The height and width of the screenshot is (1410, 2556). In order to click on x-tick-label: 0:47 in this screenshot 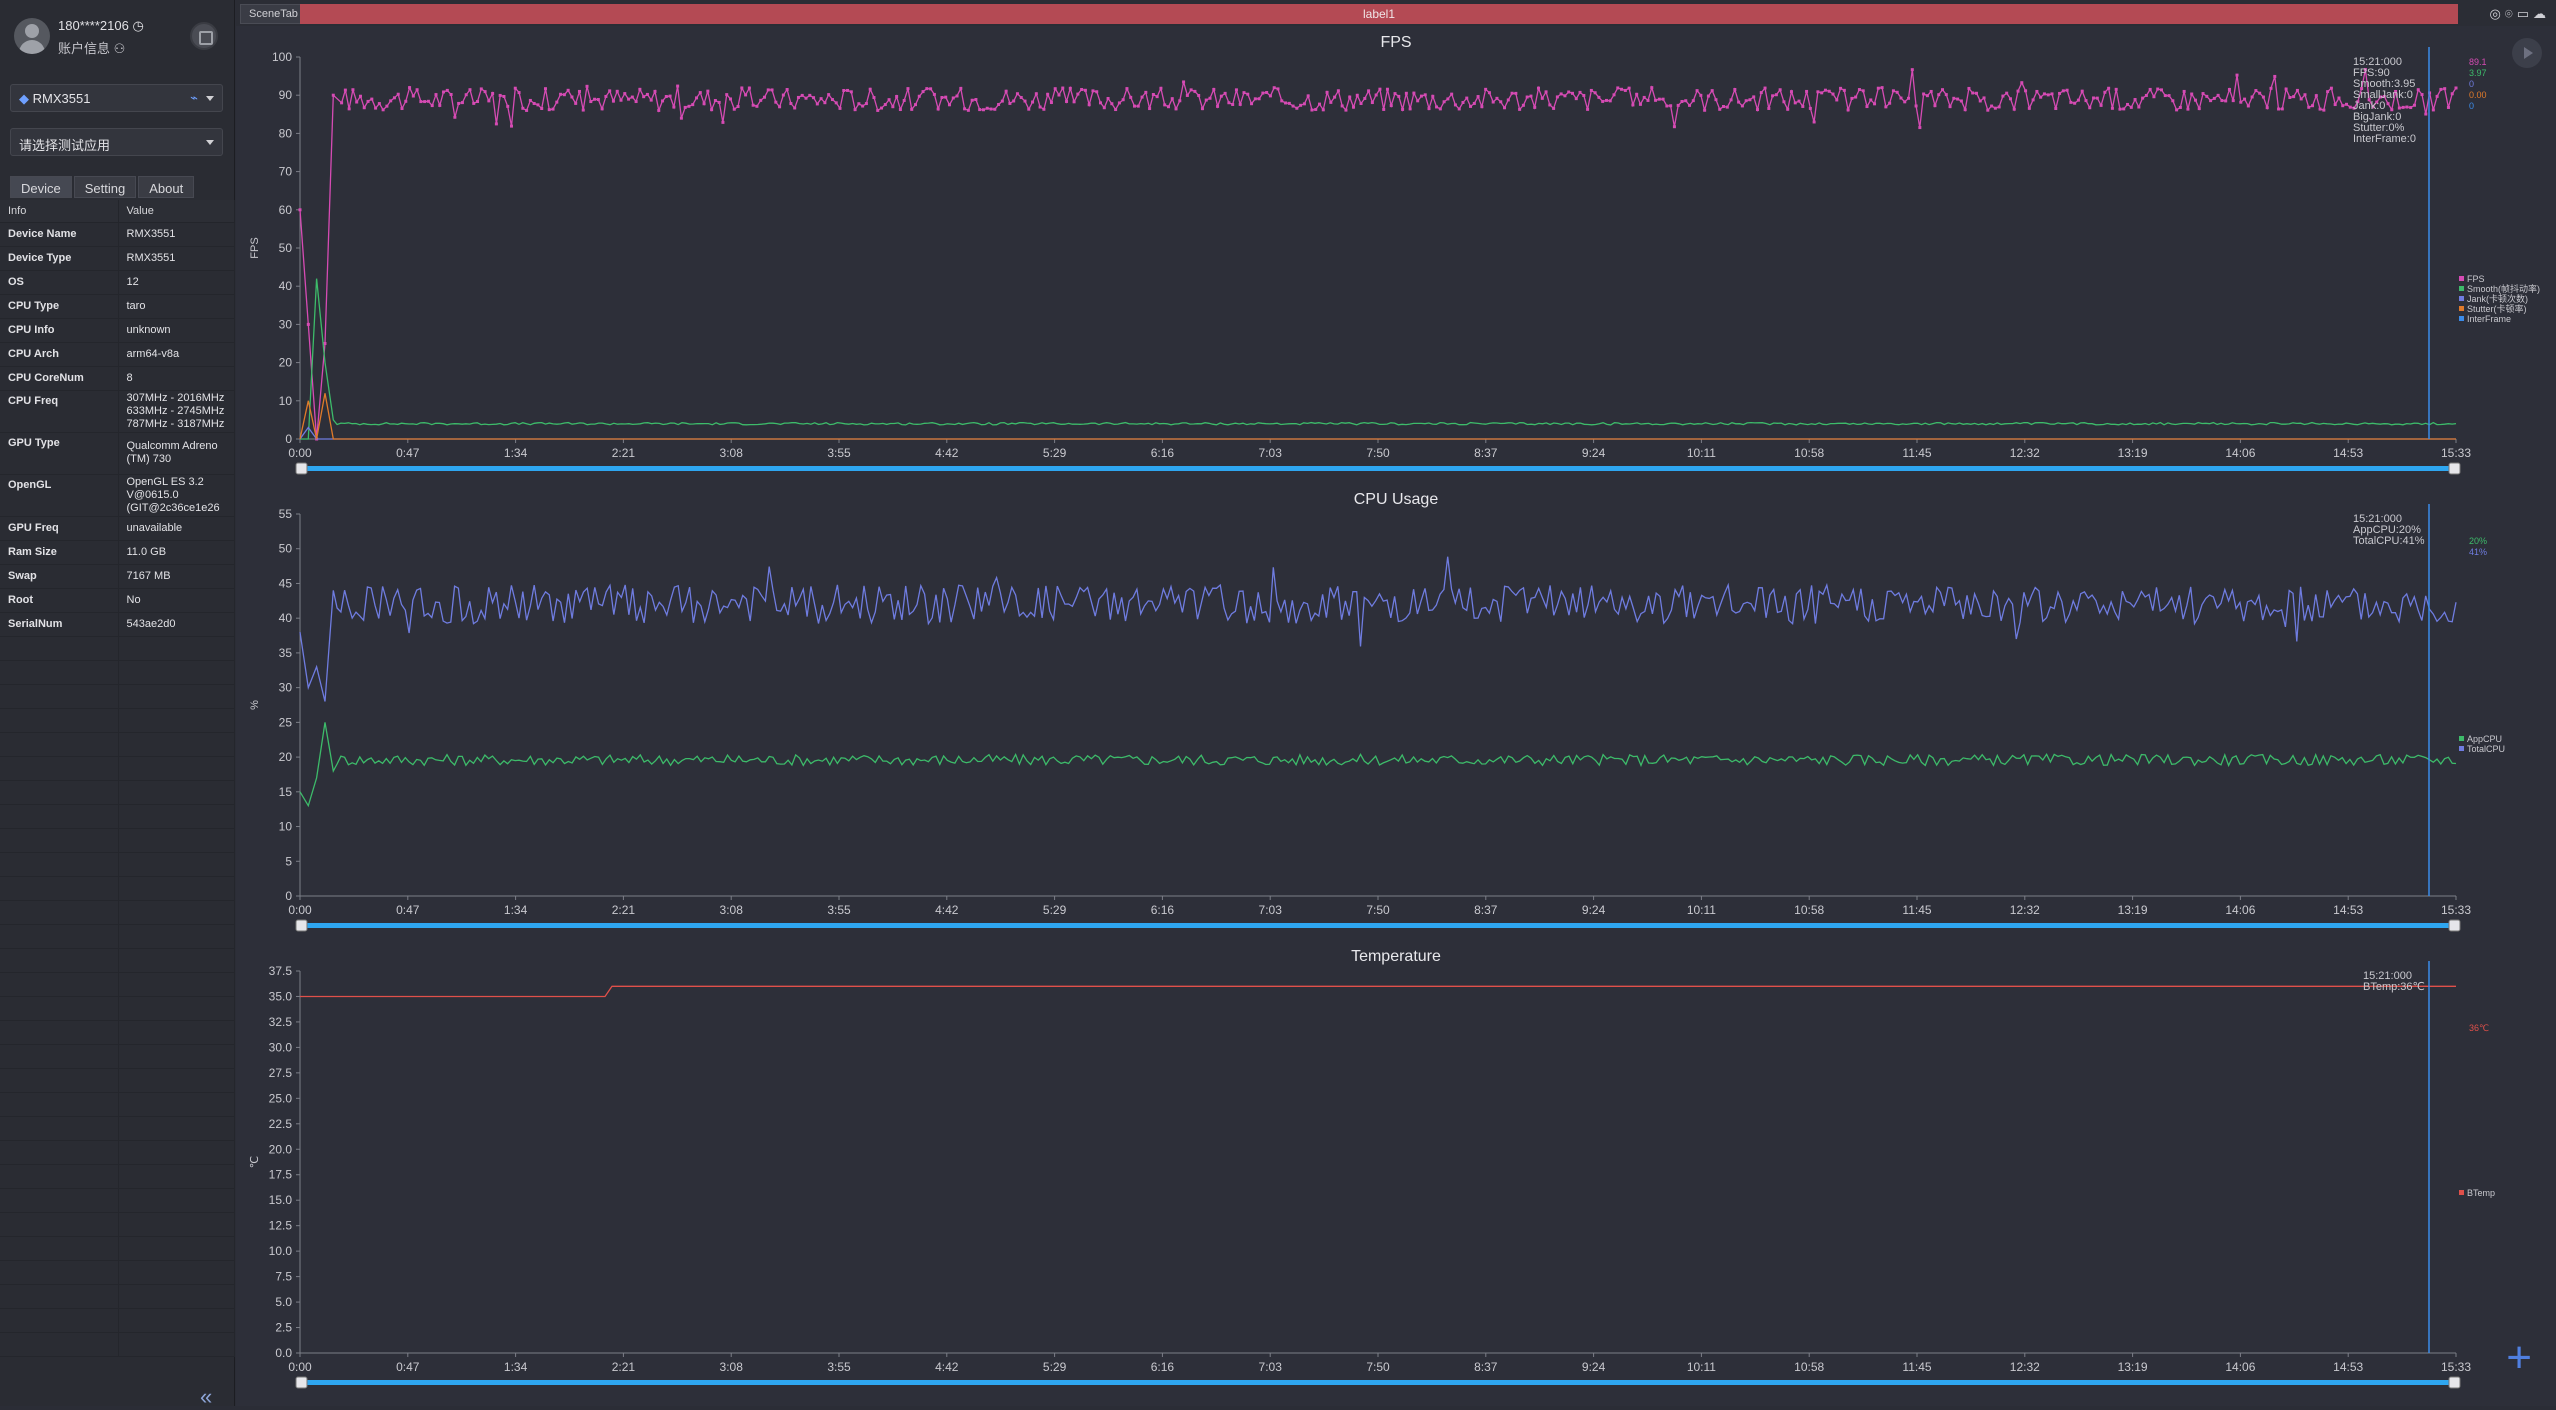, I will do `click(408, 1367)`.